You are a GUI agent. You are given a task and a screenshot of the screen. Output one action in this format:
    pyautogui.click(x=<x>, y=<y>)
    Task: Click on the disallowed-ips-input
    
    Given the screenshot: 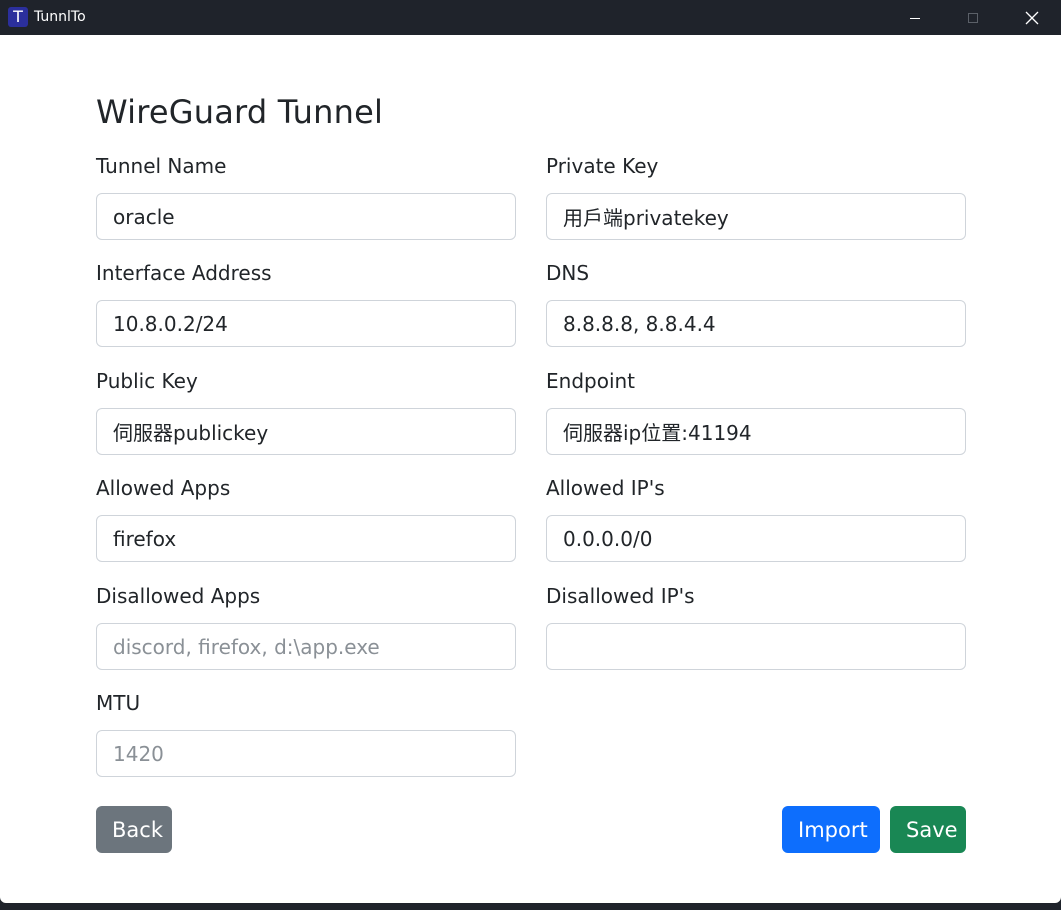 What is the action you would take?
    pyautogui.click(x=756, y=646)
    